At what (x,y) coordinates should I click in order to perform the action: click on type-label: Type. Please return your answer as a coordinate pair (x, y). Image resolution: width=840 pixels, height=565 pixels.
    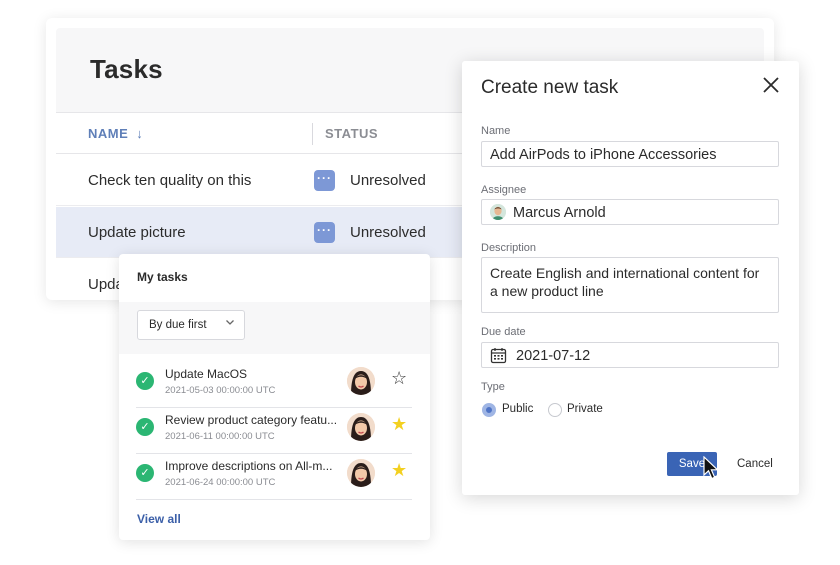
    Looking at the image, I should click on (493, 387).